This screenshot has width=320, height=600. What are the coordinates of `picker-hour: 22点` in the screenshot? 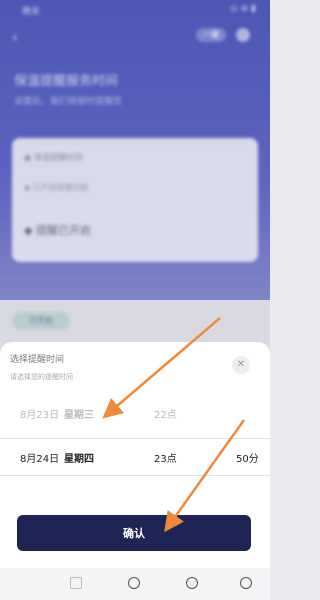 It's located at (165, 415).